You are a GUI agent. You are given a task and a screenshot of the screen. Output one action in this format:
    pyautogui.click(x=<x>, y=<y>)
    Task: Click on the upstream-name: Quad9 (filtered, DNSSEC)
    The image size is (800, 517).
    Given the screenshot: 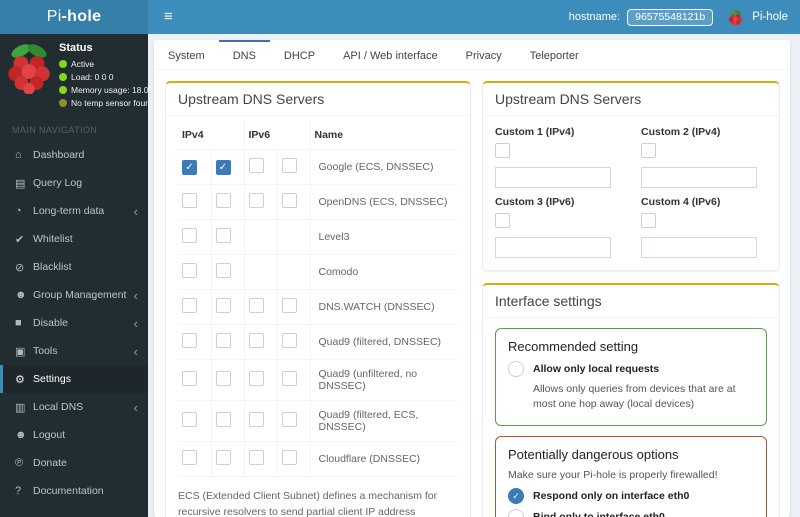 What is the action you would take?
    pyautogui.click(x=384, y=342)
    